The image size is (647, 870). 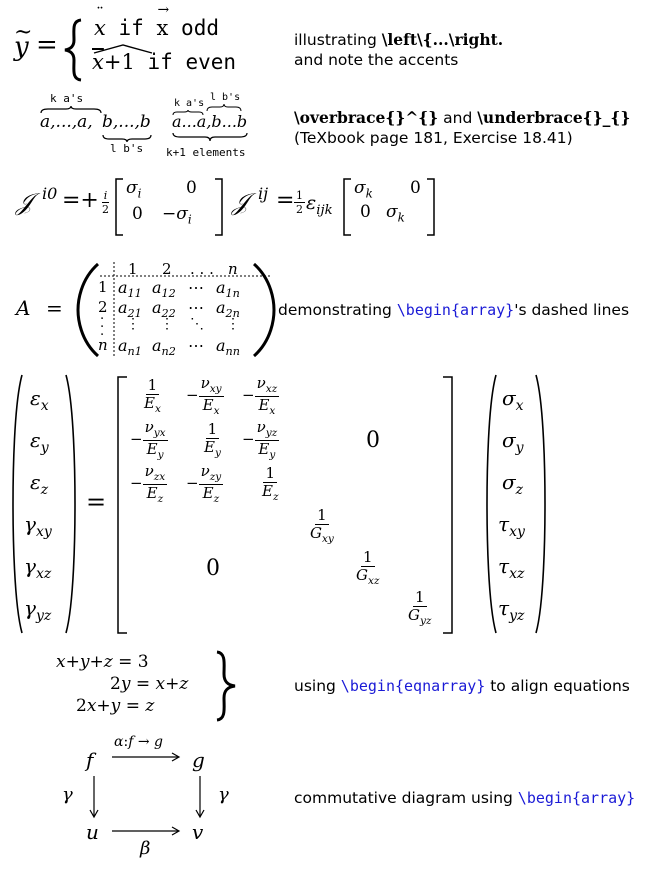 What do you see at coordinates (557, 686) in the screenshot?
I see `desc-suffix: to align equations` at bounding box center [557, 686].